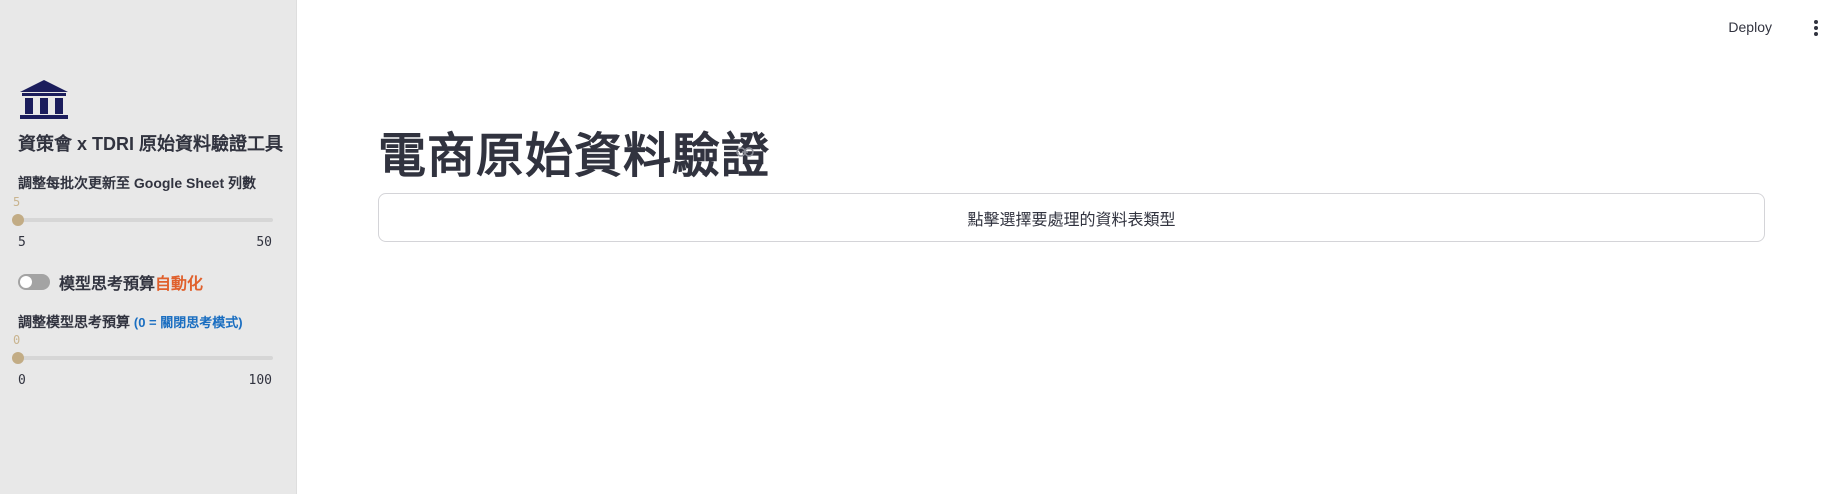 The image size is (1844, 494). What do you see at coordinates (745, 152) in the screenshot?
I see `link-icon` at bounding box center [745, 152].